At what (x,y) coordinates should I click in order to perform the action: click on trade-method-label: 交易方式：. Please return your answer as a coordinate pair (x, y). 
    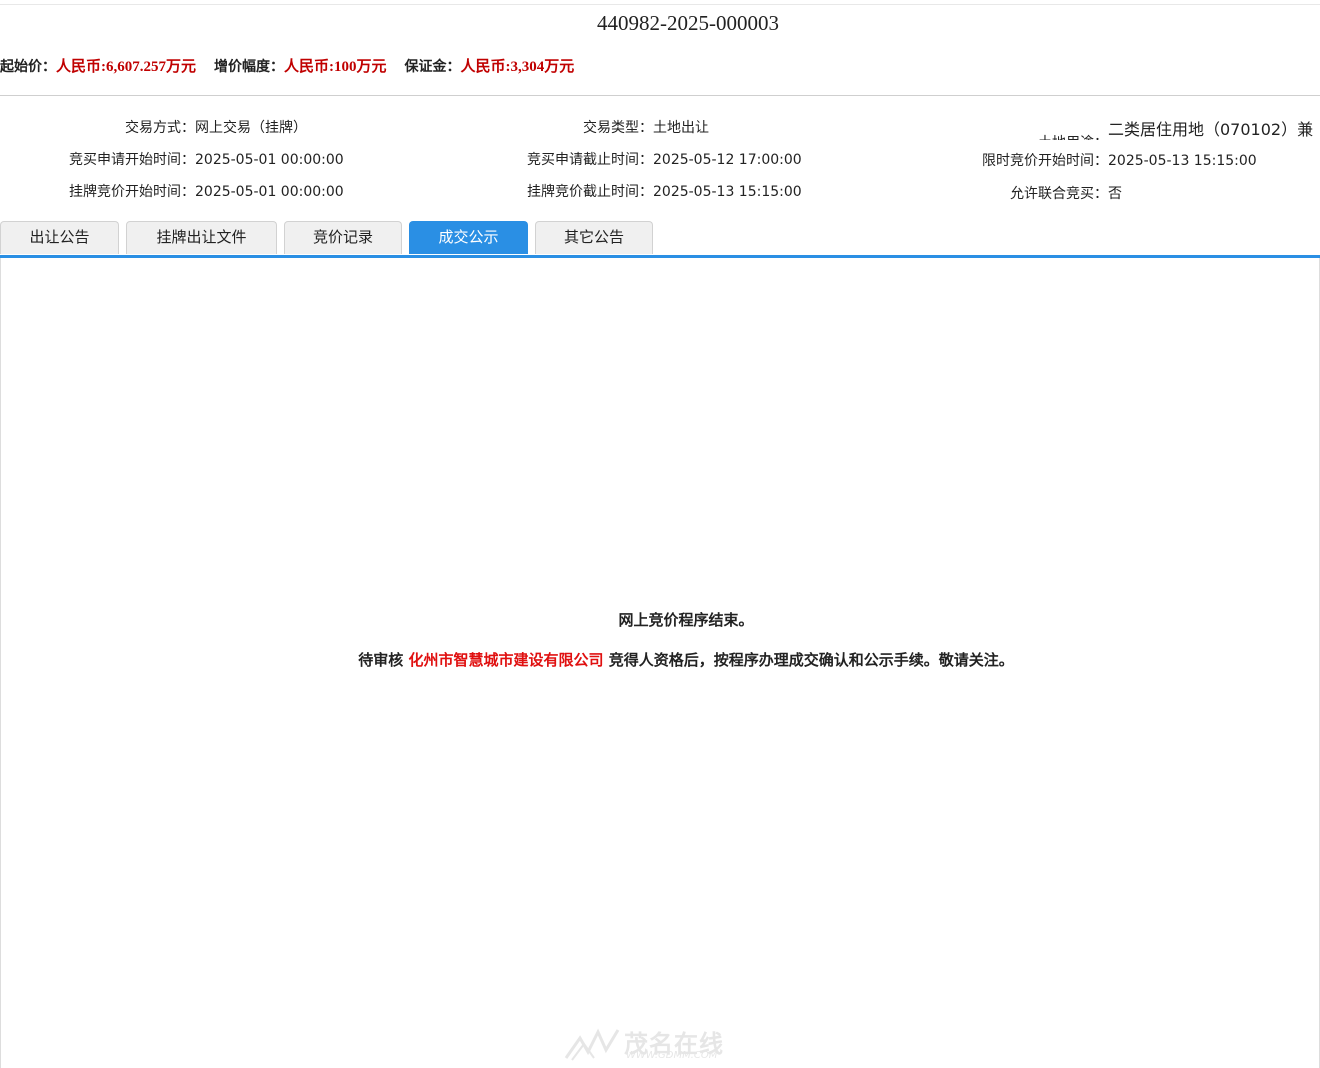
    Looking at the image, I should click on (160, 128).